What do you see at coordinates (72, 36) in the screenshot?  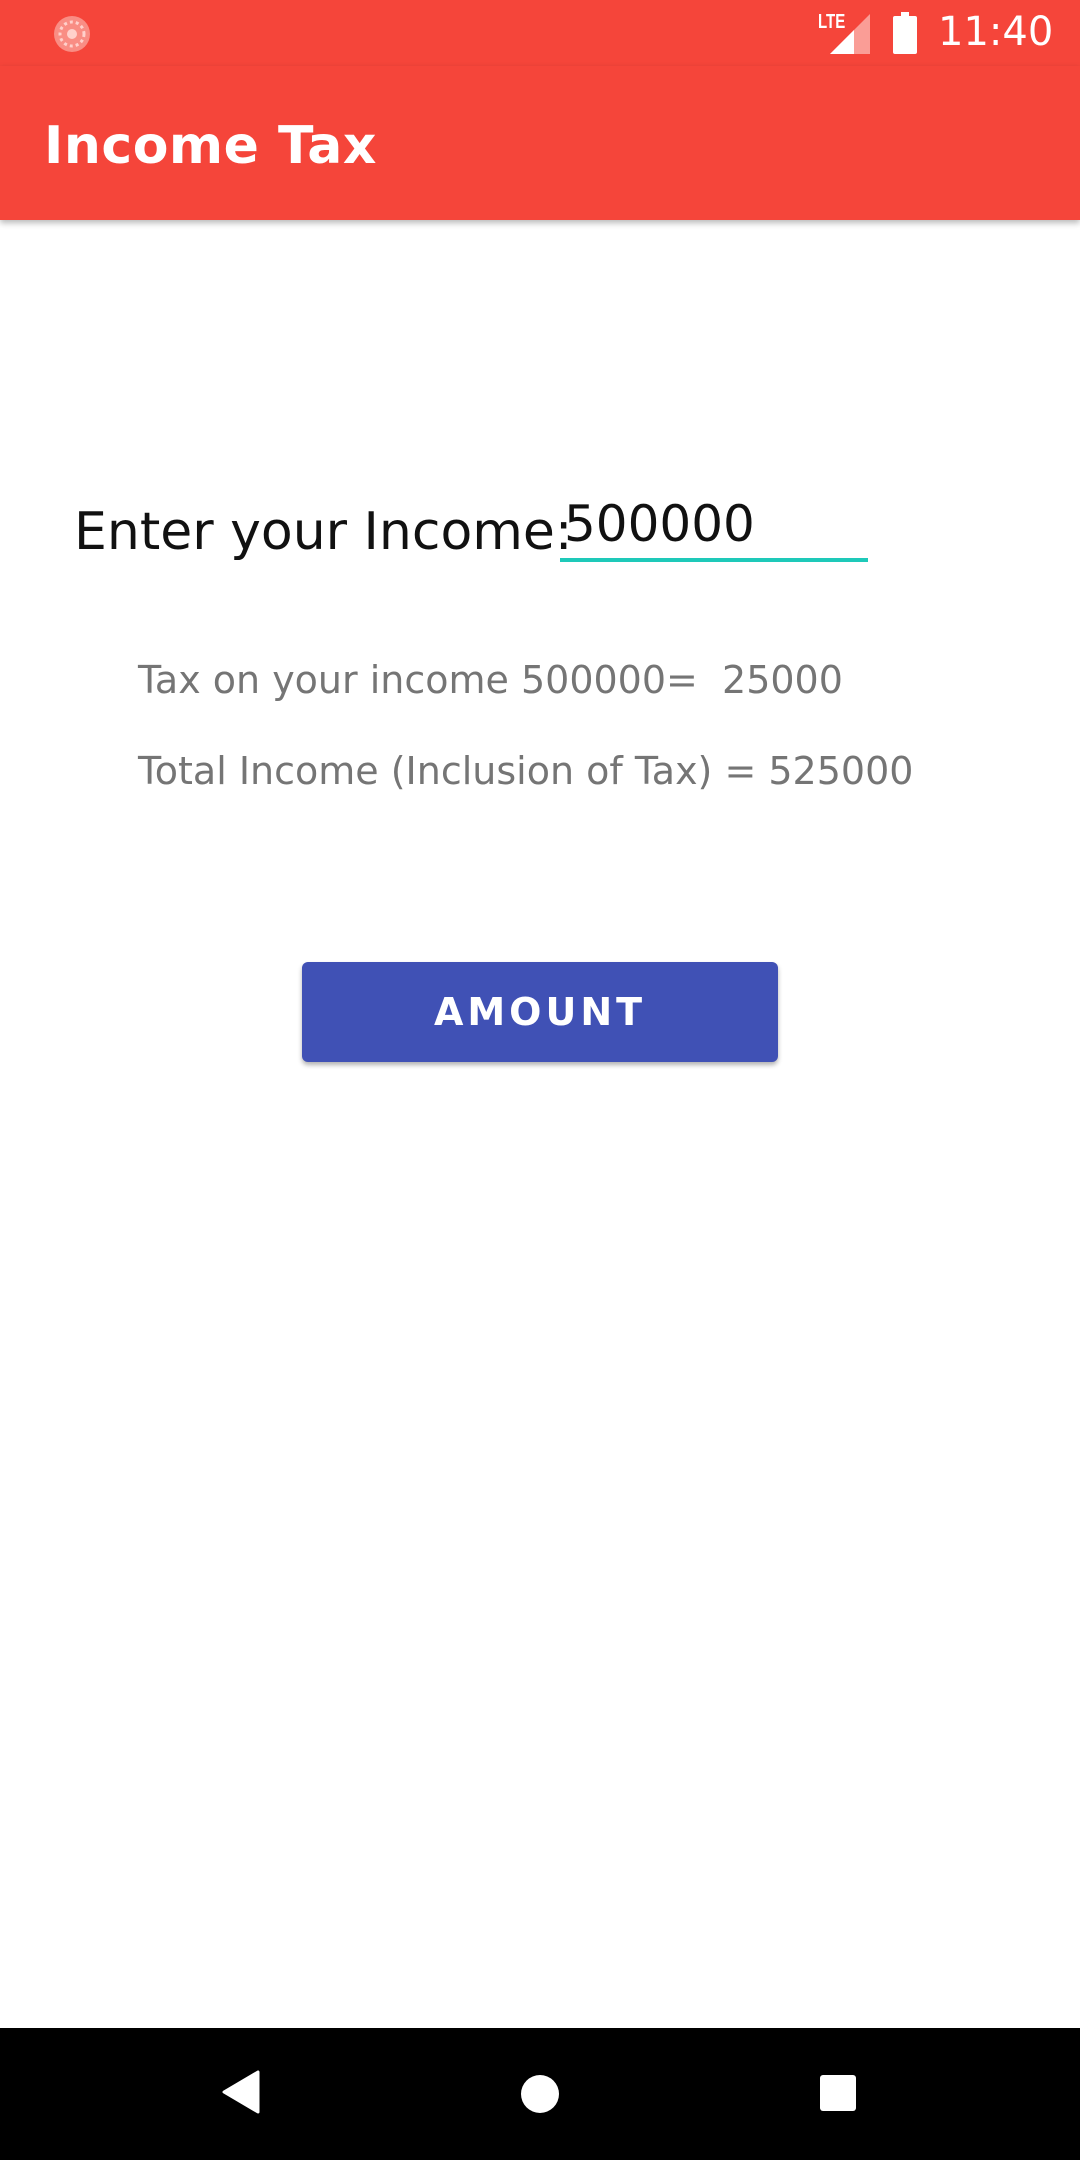 I see `notification-icon` at bounding box center [72, 36].